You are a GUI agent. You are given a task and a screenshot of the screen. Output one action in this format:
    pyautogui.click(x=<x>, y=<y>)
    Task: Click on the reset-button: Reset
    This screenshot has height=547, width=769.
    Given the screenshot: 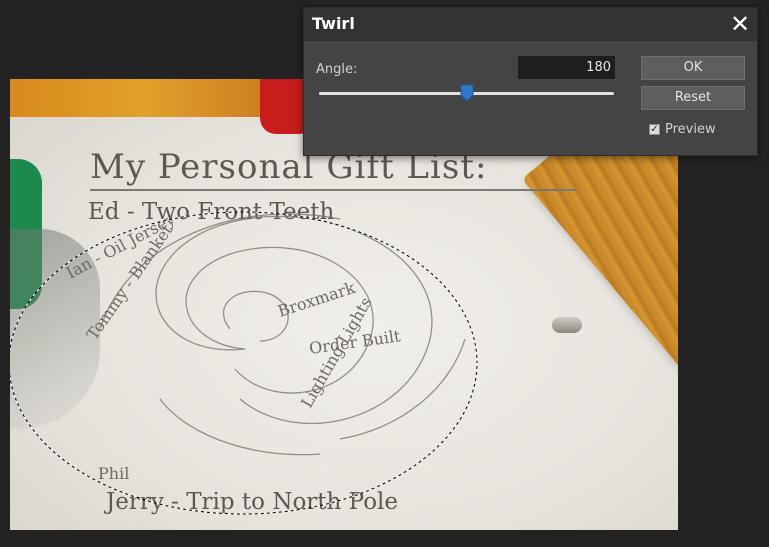 What is the action you would take?
    pyautogui.click(x=693, y=98)
    